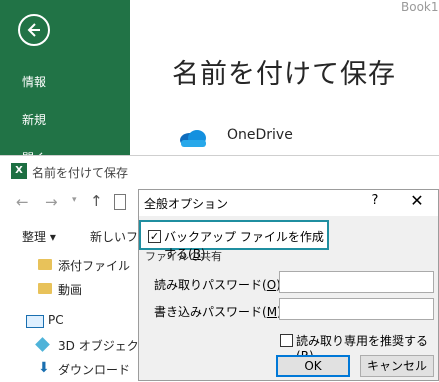  What do you see at coordinates (397, 366) in the screenshot?
I see `cancel-button: キャンセル` at bounding box center [397, 366].